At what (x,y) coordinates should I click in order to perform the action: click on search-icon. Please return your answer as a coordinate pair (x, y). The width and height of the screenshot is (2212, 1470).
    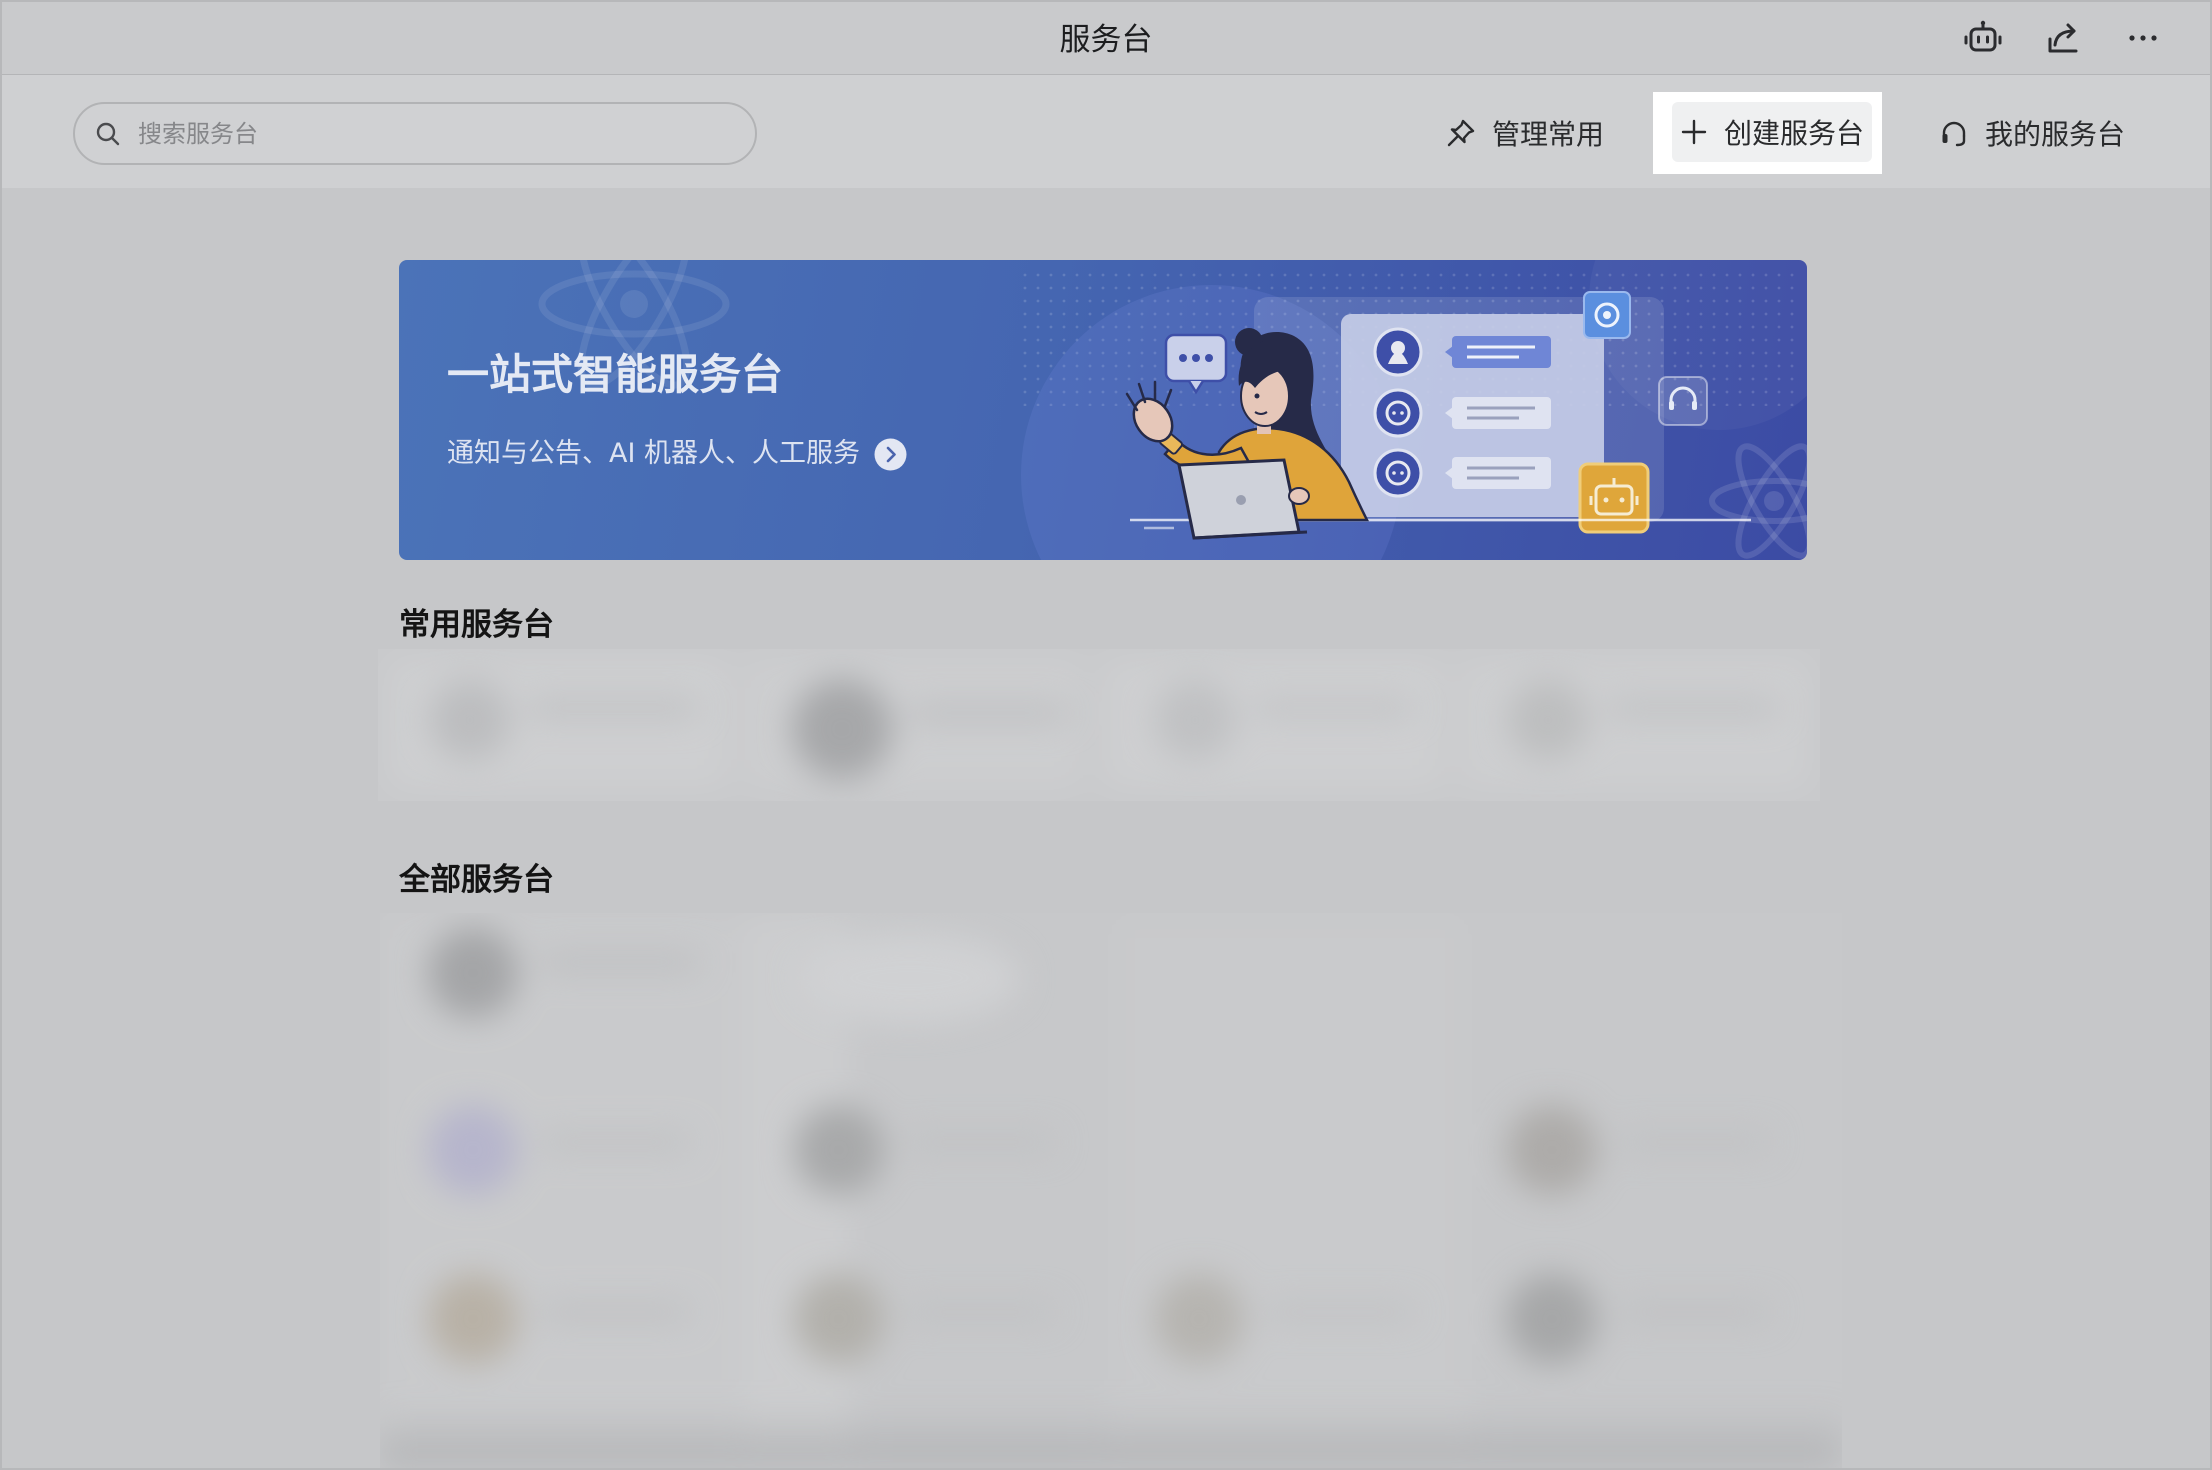
    Looking at the image, I should click on (108, 133).